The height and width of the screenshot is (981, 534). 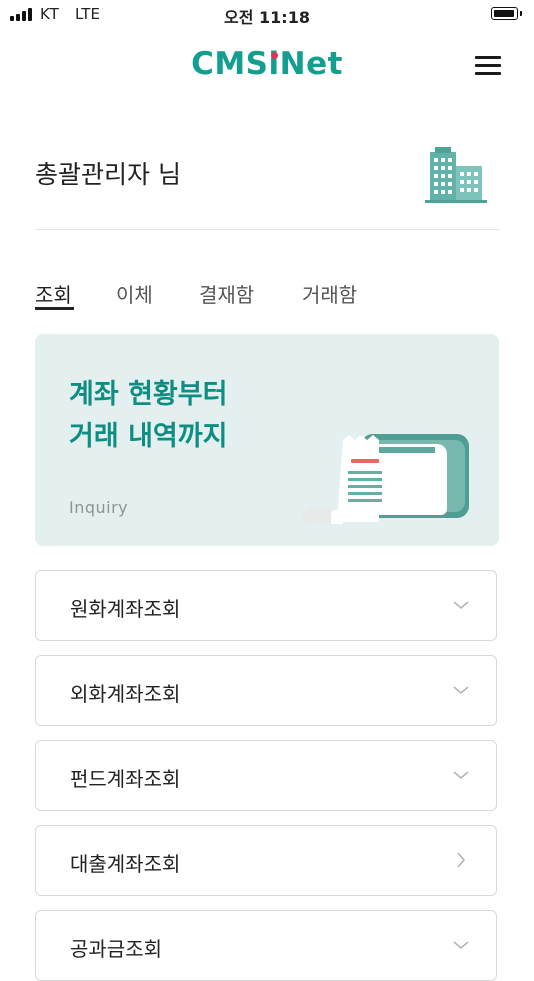 I want to click on tab-transactions: 거래함, so click(x=329, y=293).